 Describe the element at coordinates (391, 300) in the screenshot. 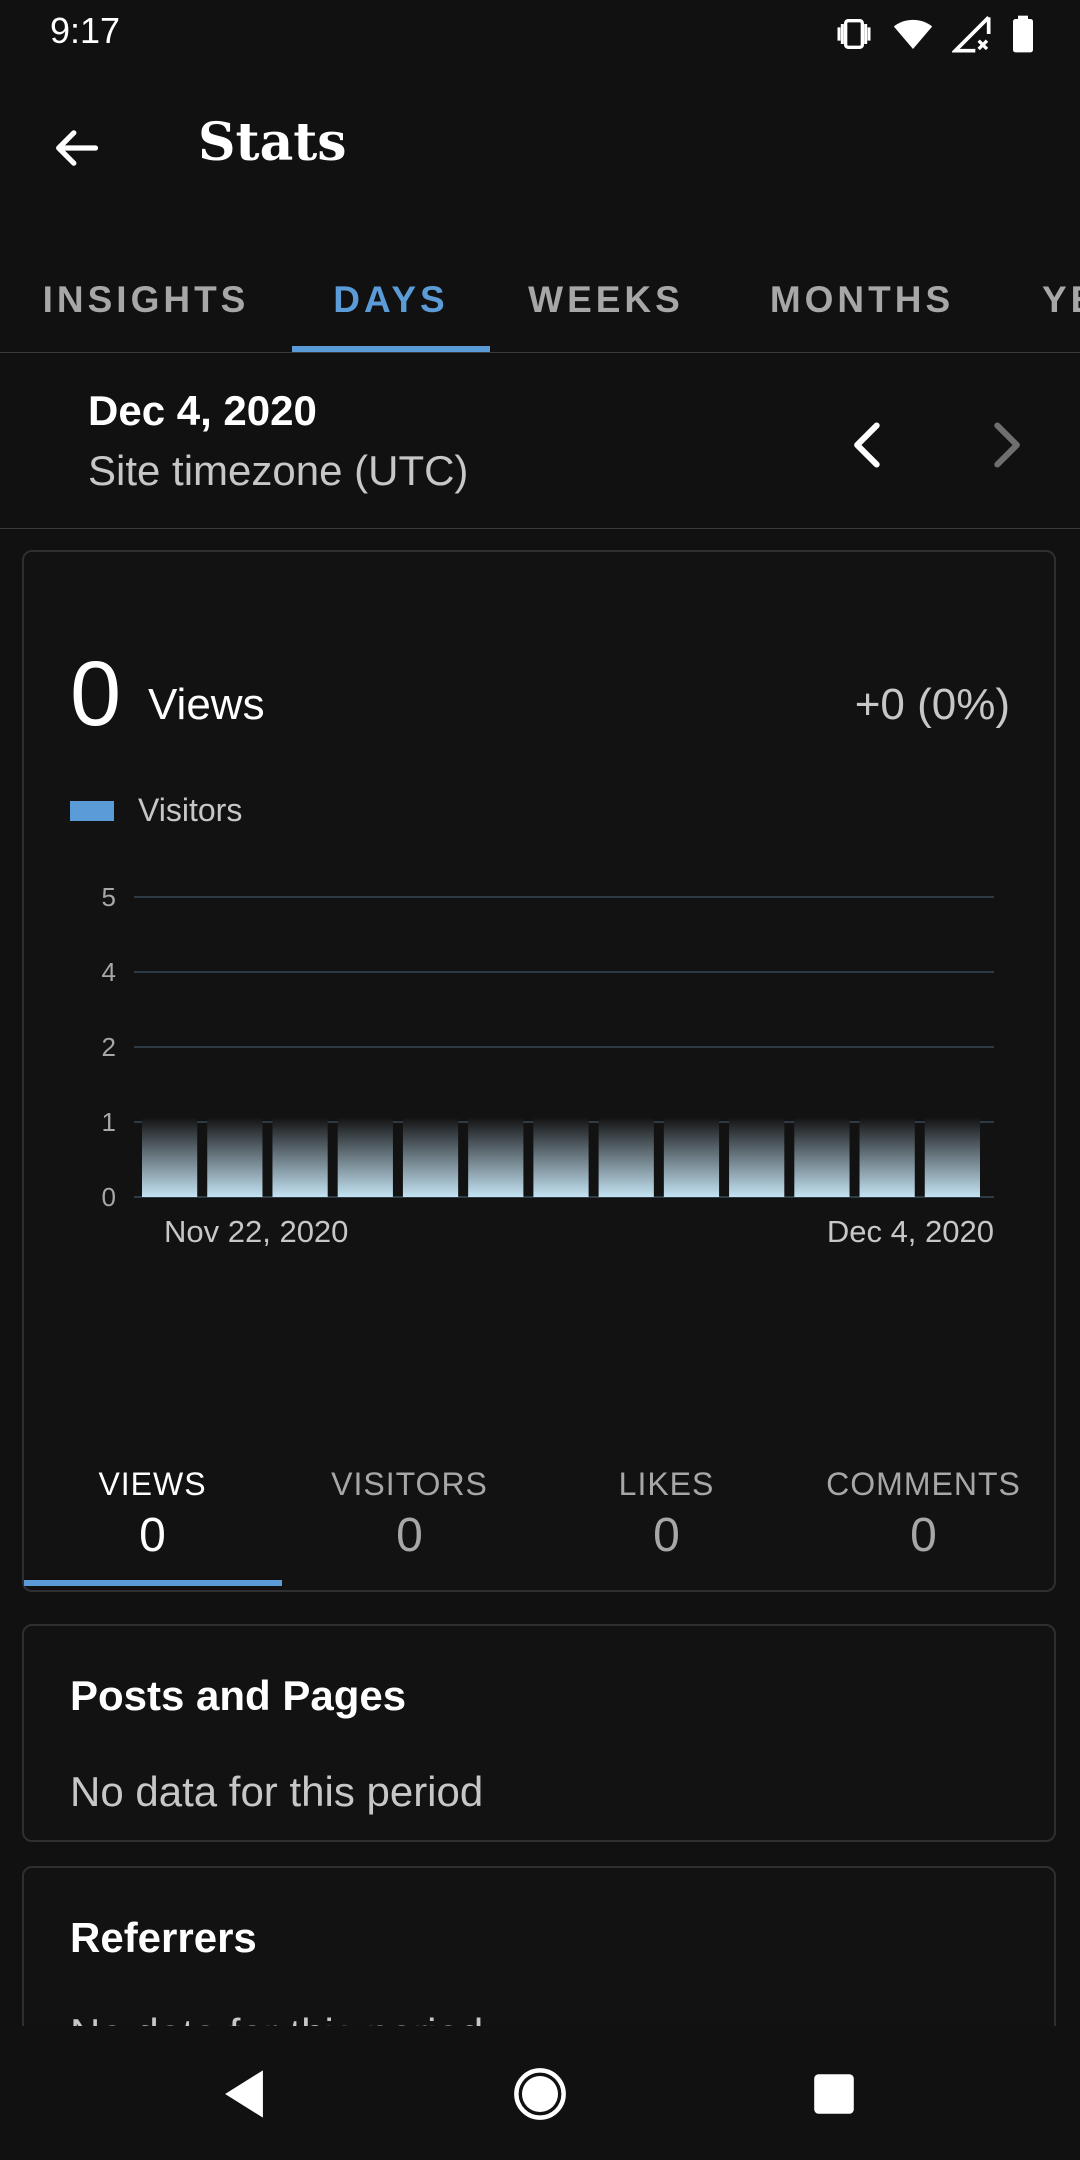

I see `tab-days: DAYS` at that location.